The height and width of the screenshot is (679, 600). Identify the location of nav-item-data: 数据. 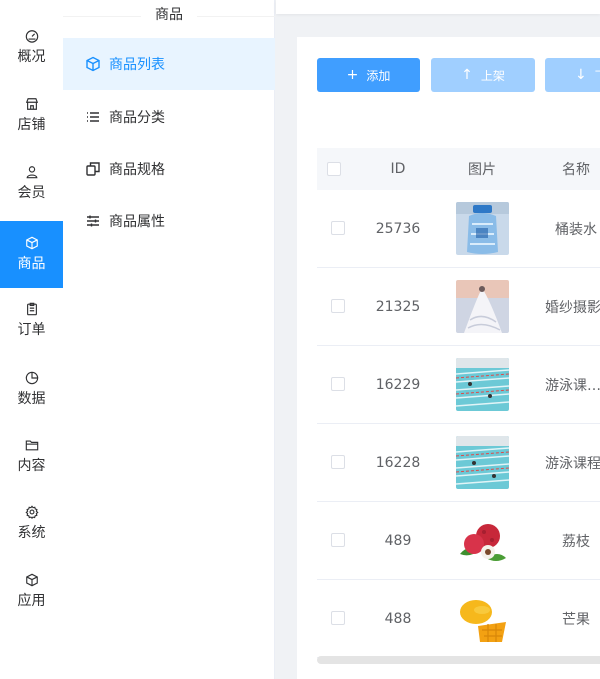
(31, 389).